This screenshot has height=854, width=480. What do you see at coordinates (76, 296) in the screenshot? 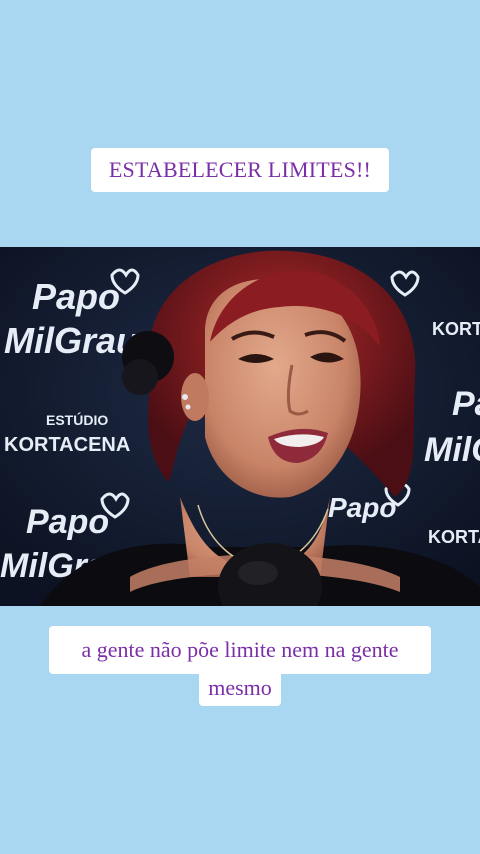
I see `brand-papo-text: Papo` at bounding box center [76, 296].